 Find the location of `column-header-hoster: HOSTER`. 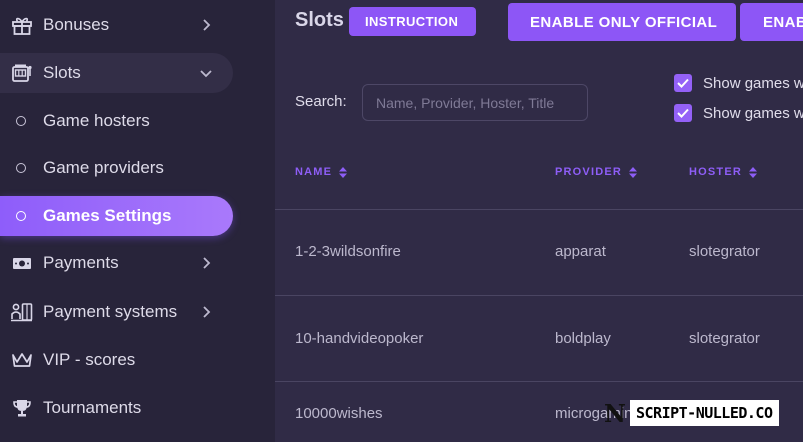

column-header-hoster: HOSTER is located at coordinates (723, 172).